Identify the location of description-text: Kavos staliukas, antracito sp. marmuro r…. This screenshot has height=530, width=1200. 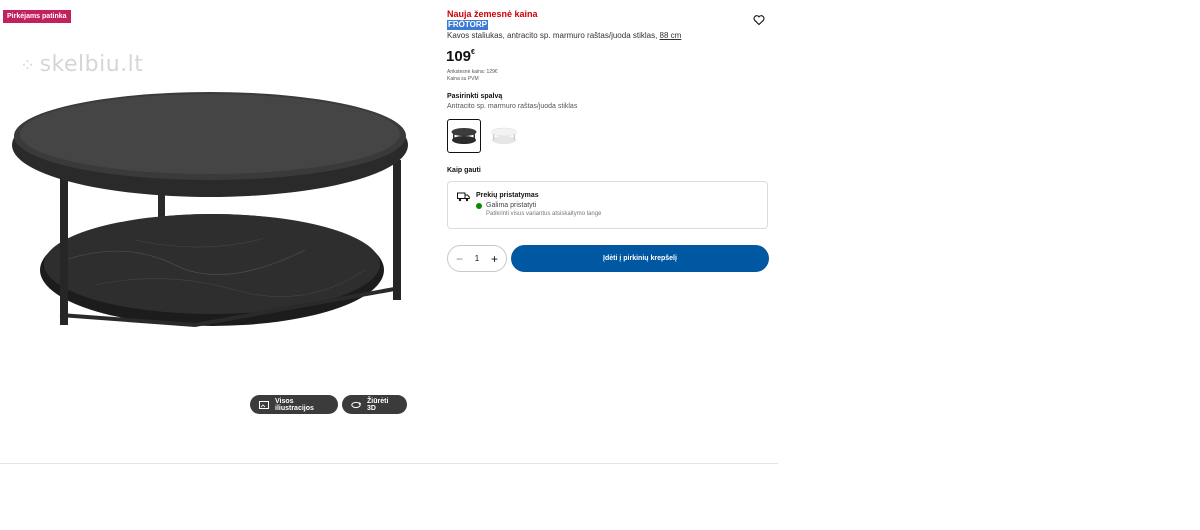
(552, 35).